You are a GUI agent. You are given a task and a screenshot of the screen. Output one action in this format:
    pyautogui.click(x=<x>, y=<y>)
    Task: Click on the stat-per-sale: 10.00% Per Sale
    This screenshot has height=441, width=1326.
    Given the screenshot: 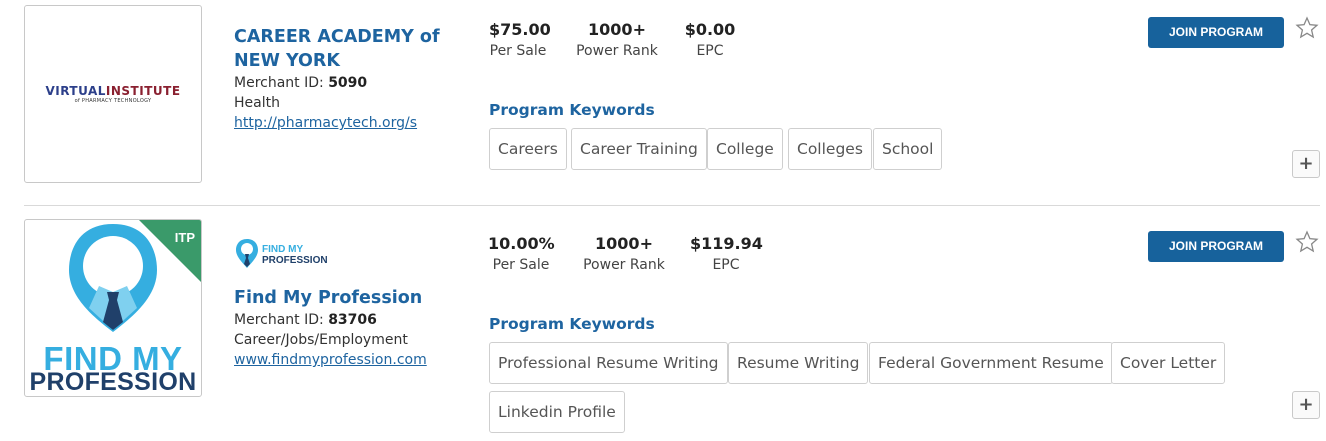 What is the action you would take?
    pyautogui.click(x=521, y=255)
    